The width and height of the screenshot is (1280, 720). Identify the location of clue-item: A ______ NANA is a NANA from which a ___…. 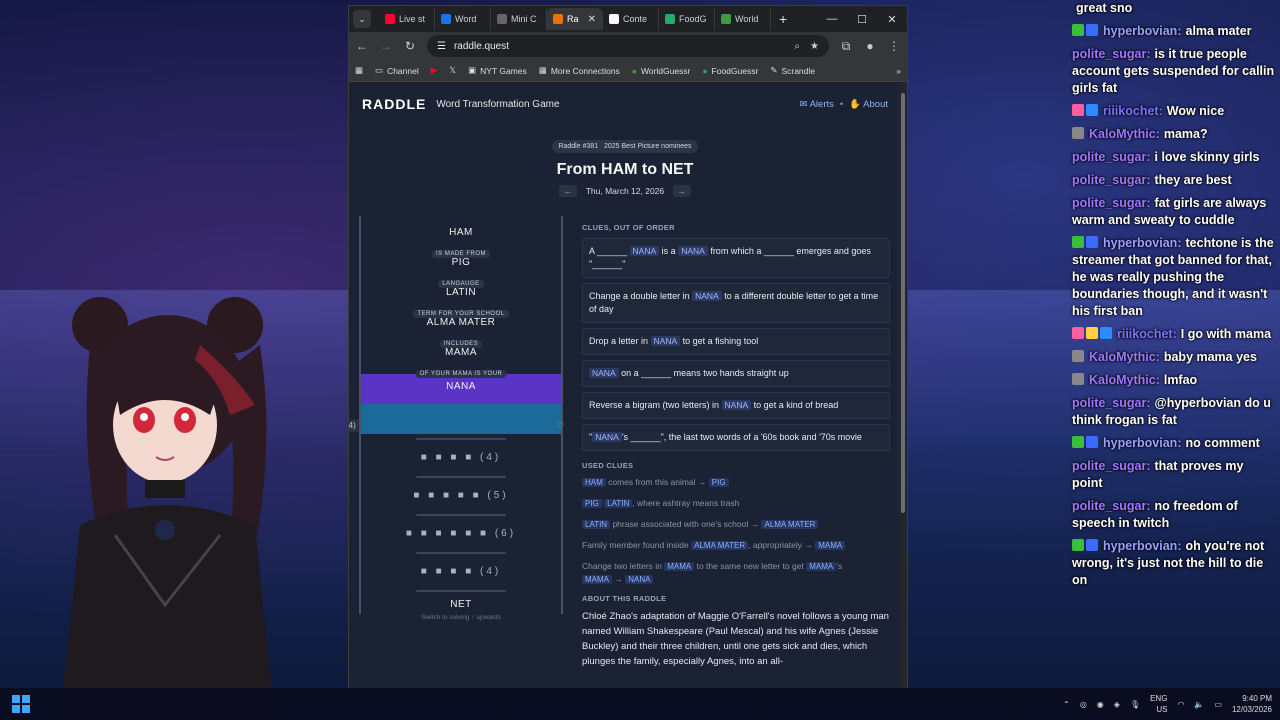
(736, 258).